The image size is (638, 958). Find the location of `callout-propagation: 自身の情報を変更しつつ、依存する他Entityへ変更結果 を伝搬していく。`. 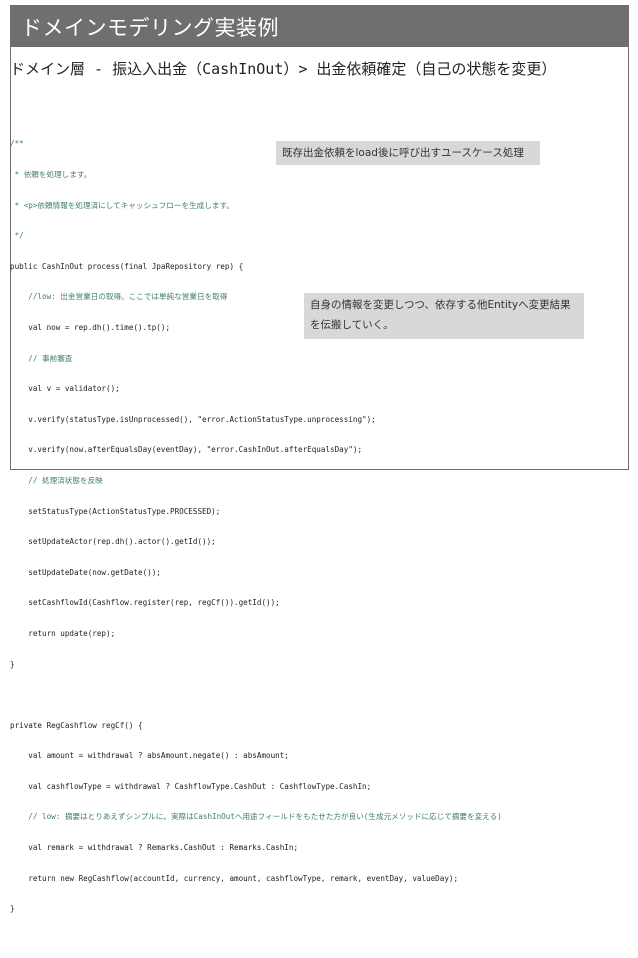

callout-propagation: 自身の情報を変更しつつ、依存する他Entityへ変更結果 を伝搬していく。 is located at coordinates (444, 316).